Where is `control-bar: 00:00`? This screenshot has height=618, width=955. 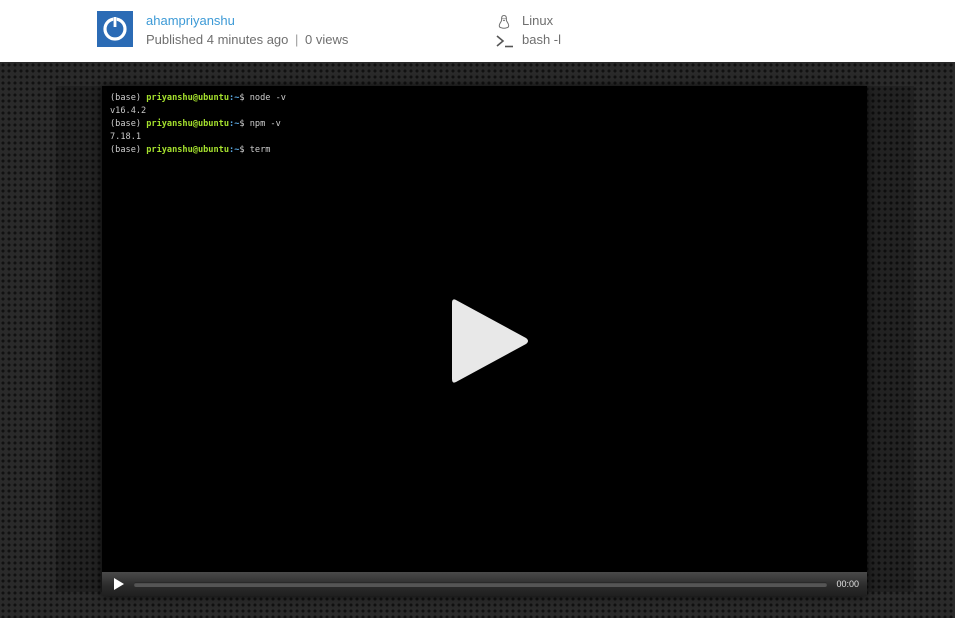 control-bar: 00:00 is located at coordinates (484, 584).